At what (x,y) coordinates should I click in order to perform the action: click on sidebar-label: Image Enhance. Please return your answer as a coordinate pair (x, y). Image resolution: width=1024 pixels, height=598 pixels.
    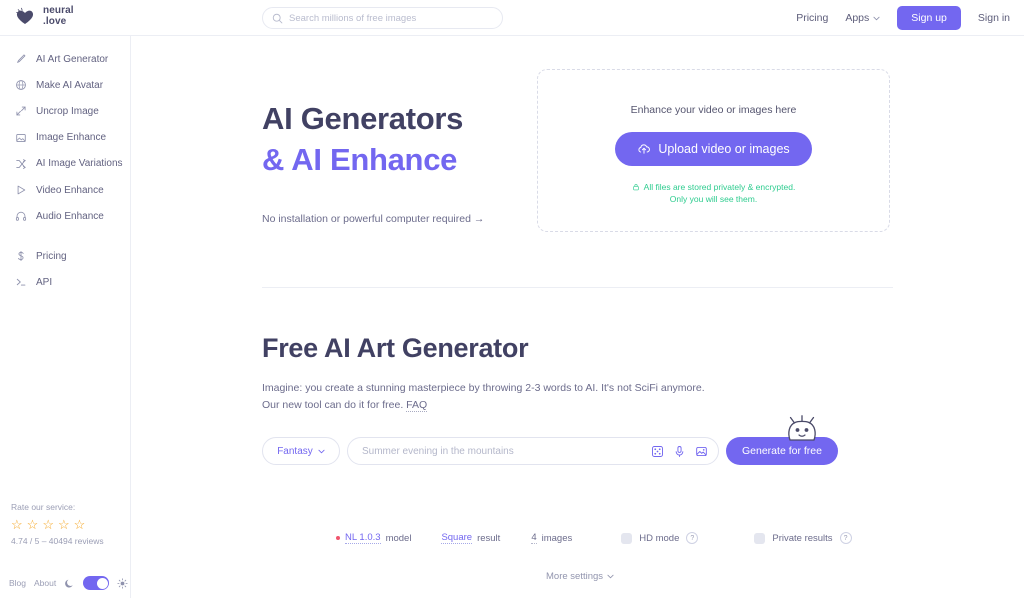
    Looking at the image, I should click on (71, 138).